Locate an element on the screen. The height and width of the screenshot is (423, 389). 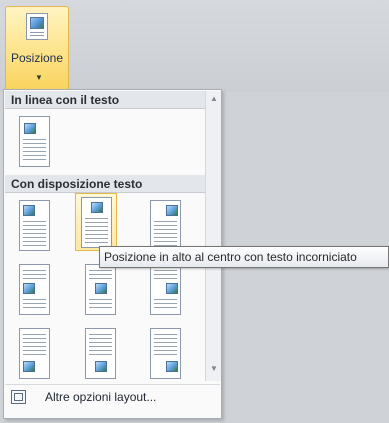
bottom-right-layout-icon is located at coordinates (165, 353).